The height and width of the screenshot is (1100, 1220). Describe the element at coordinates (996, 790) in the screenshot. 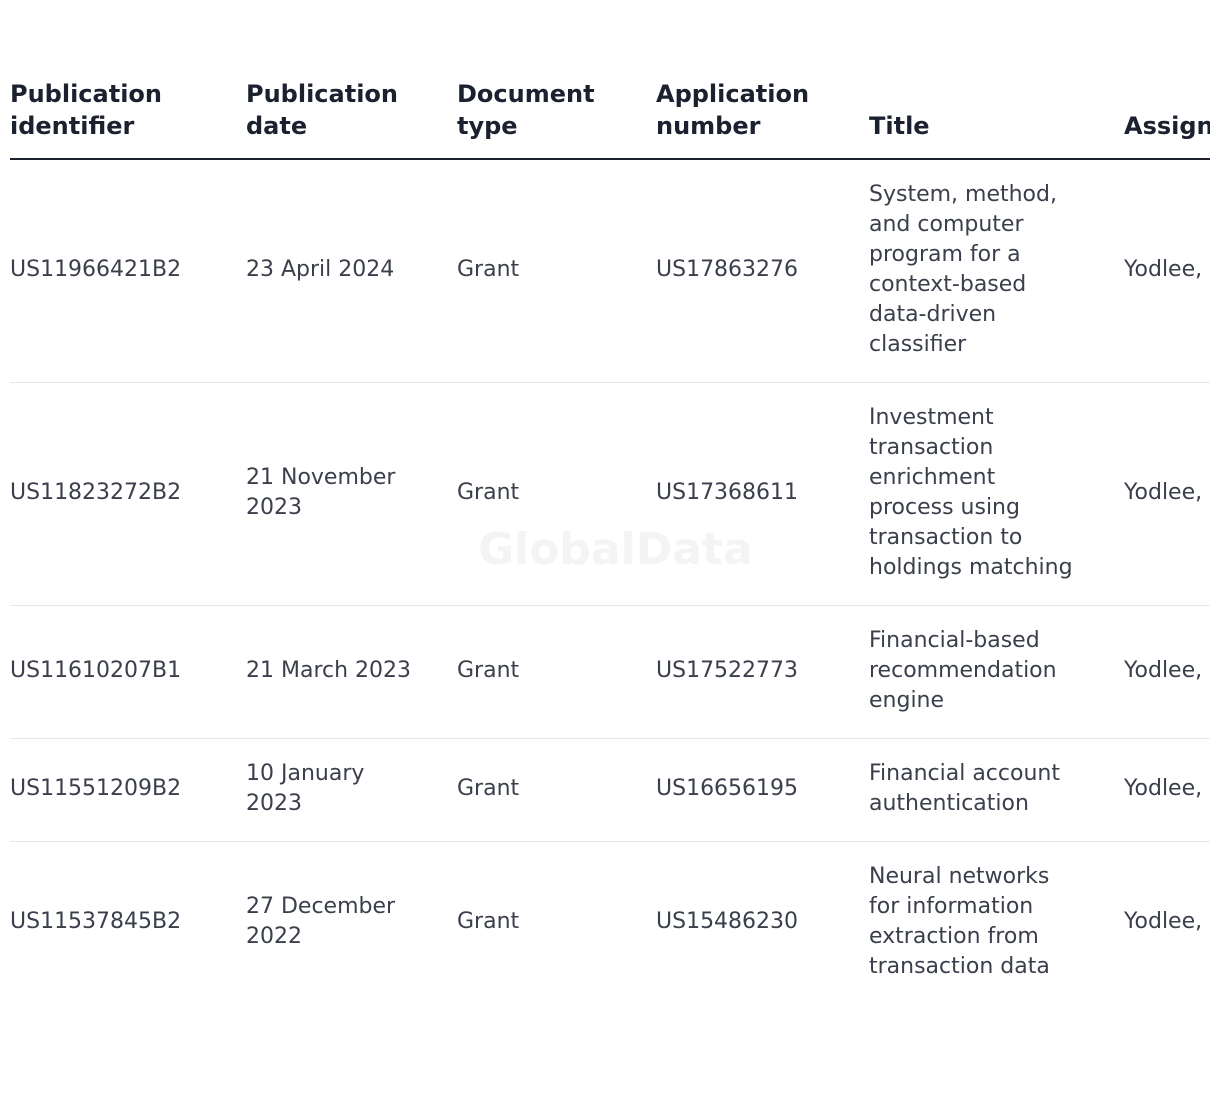

I see `cell-title: Financial account authentication` at that location.